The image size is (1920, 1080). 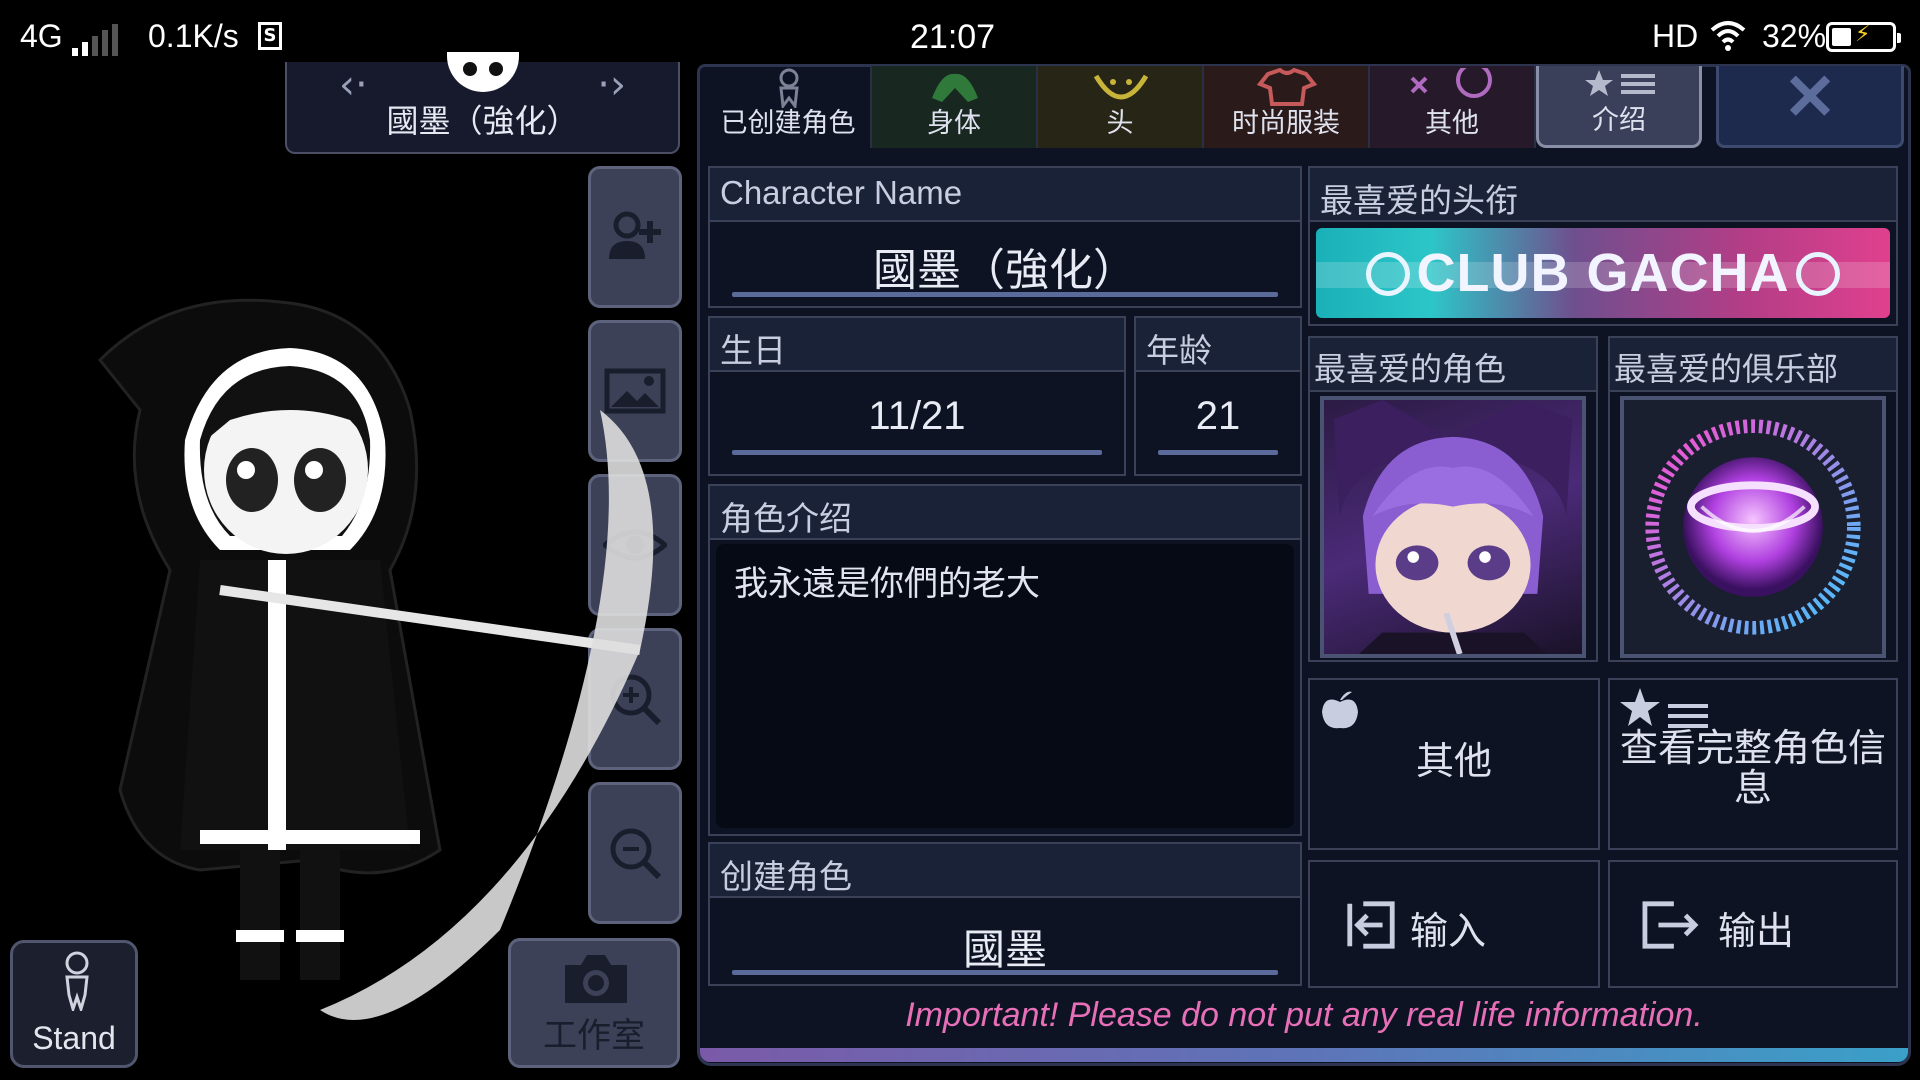 I want to click on tab-label: 其他, so click(x=1452, y=123).